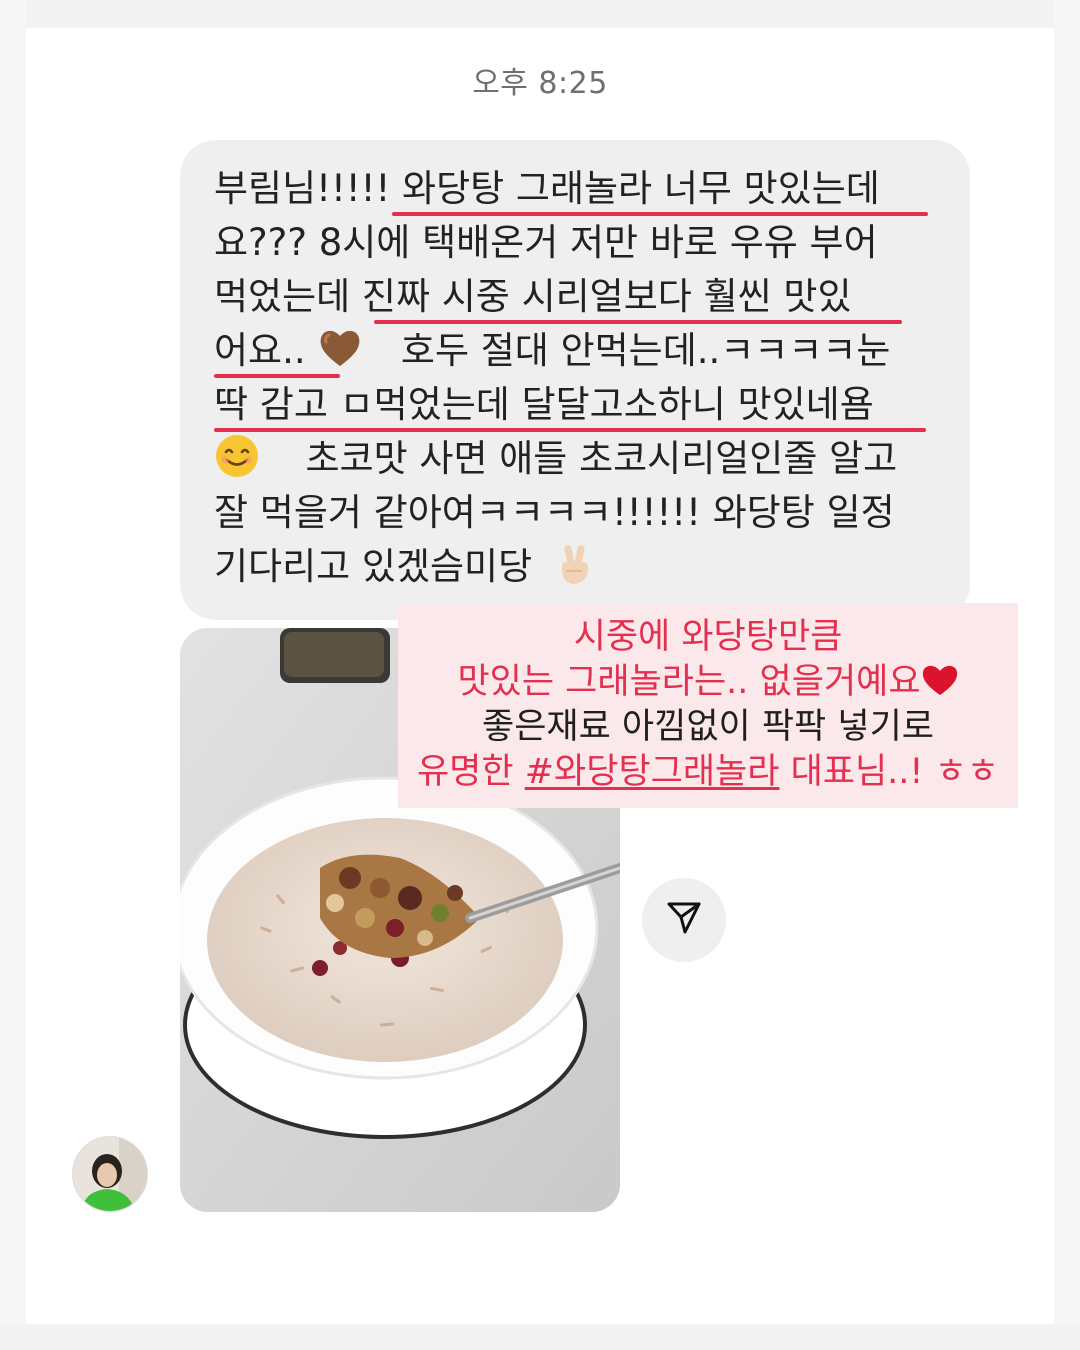 The height and width of the screenshot is (1350, 1080). I want to click on caption-text: 유명한, so click(470, 772).